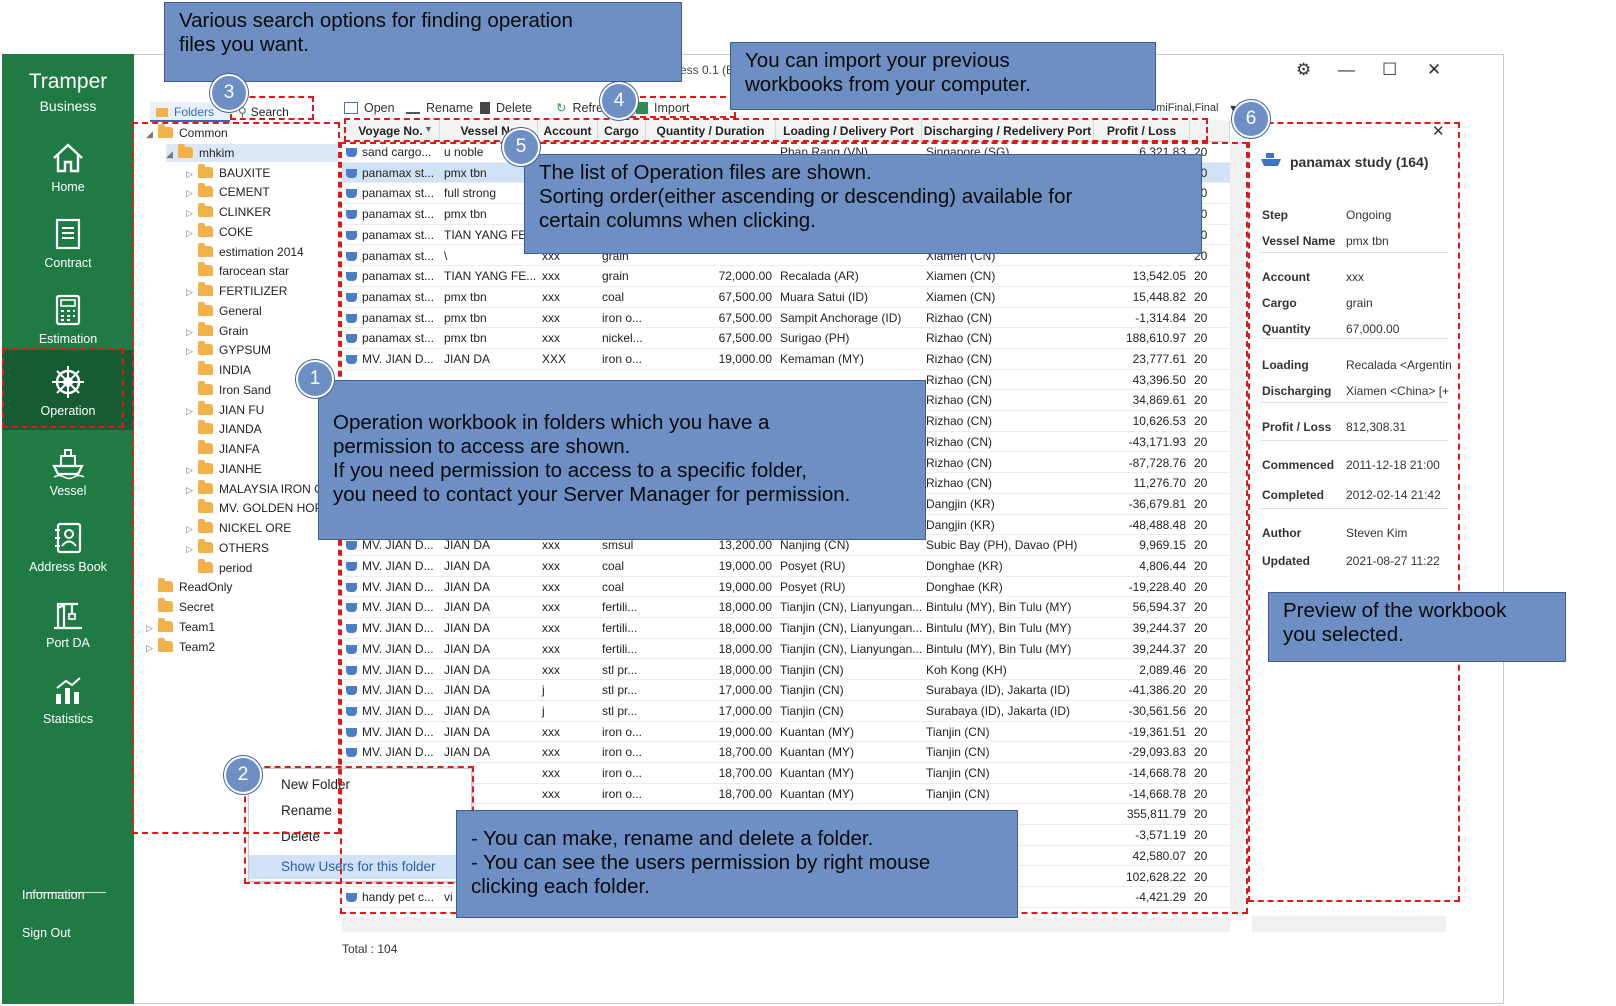 This screenshot has height=1006, width=1616. What do you see at coordinates (53, 895) in the screenshot?
I see `nav-information: Information` at bounding box center [53, 895].